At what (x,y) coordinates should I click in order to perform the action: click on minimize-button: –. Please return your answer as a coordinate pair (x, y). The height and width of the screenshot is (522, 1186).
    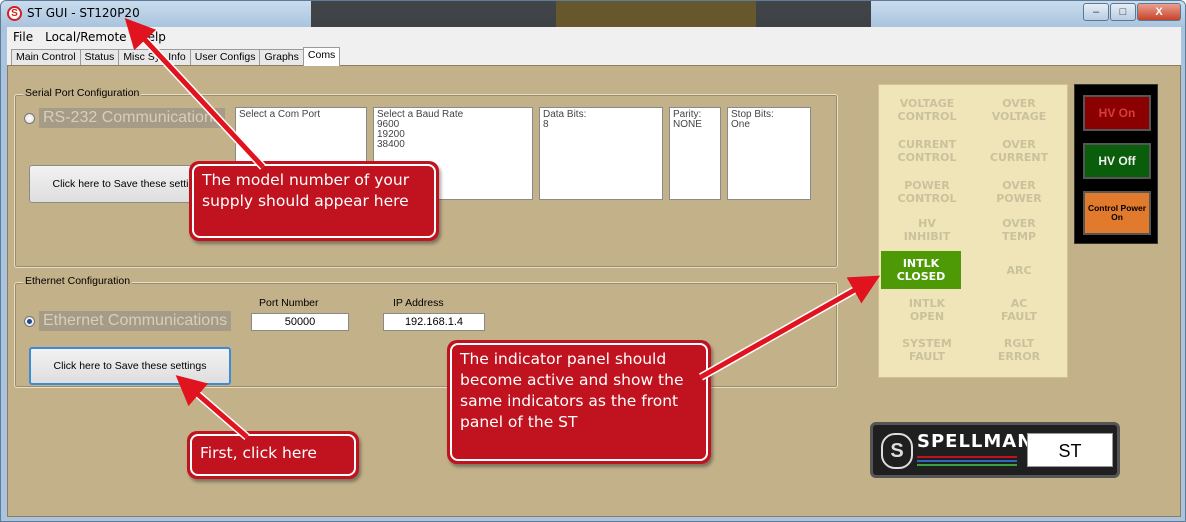
    Looking at the image, I should click on (1096, 12).